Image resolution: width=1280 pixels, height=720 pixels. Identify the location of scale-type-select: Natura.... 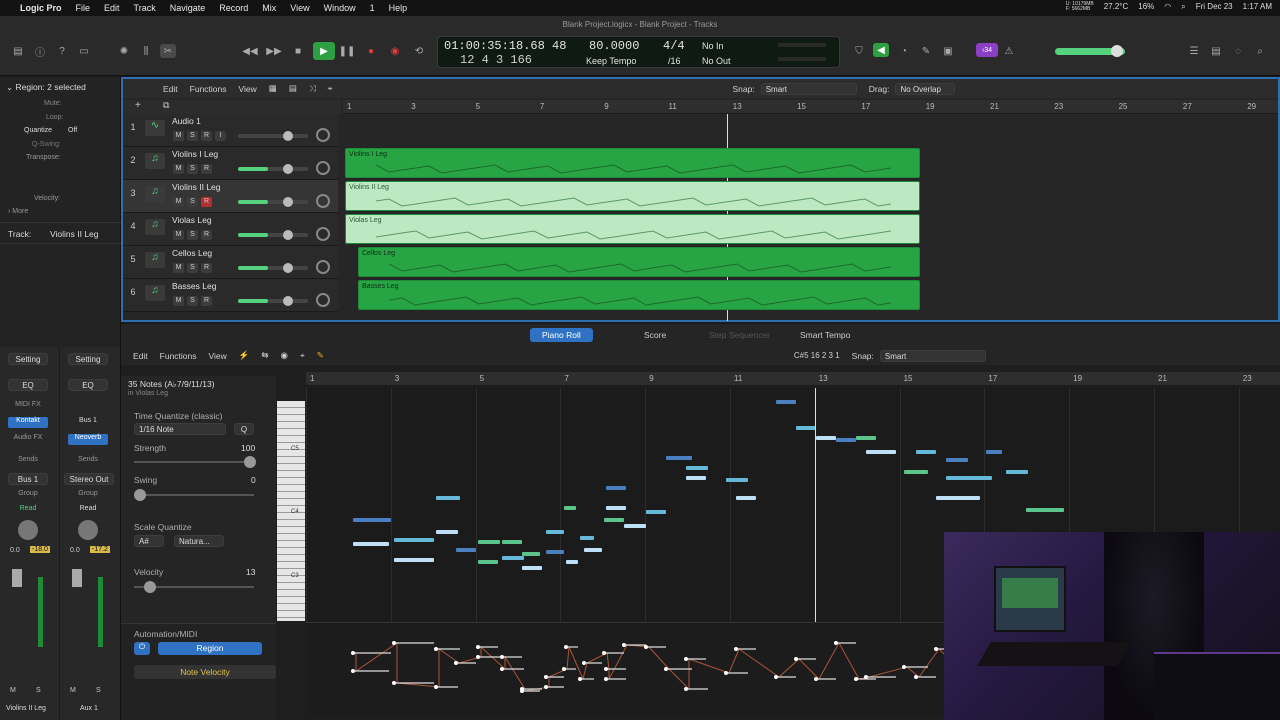
(199, 541).